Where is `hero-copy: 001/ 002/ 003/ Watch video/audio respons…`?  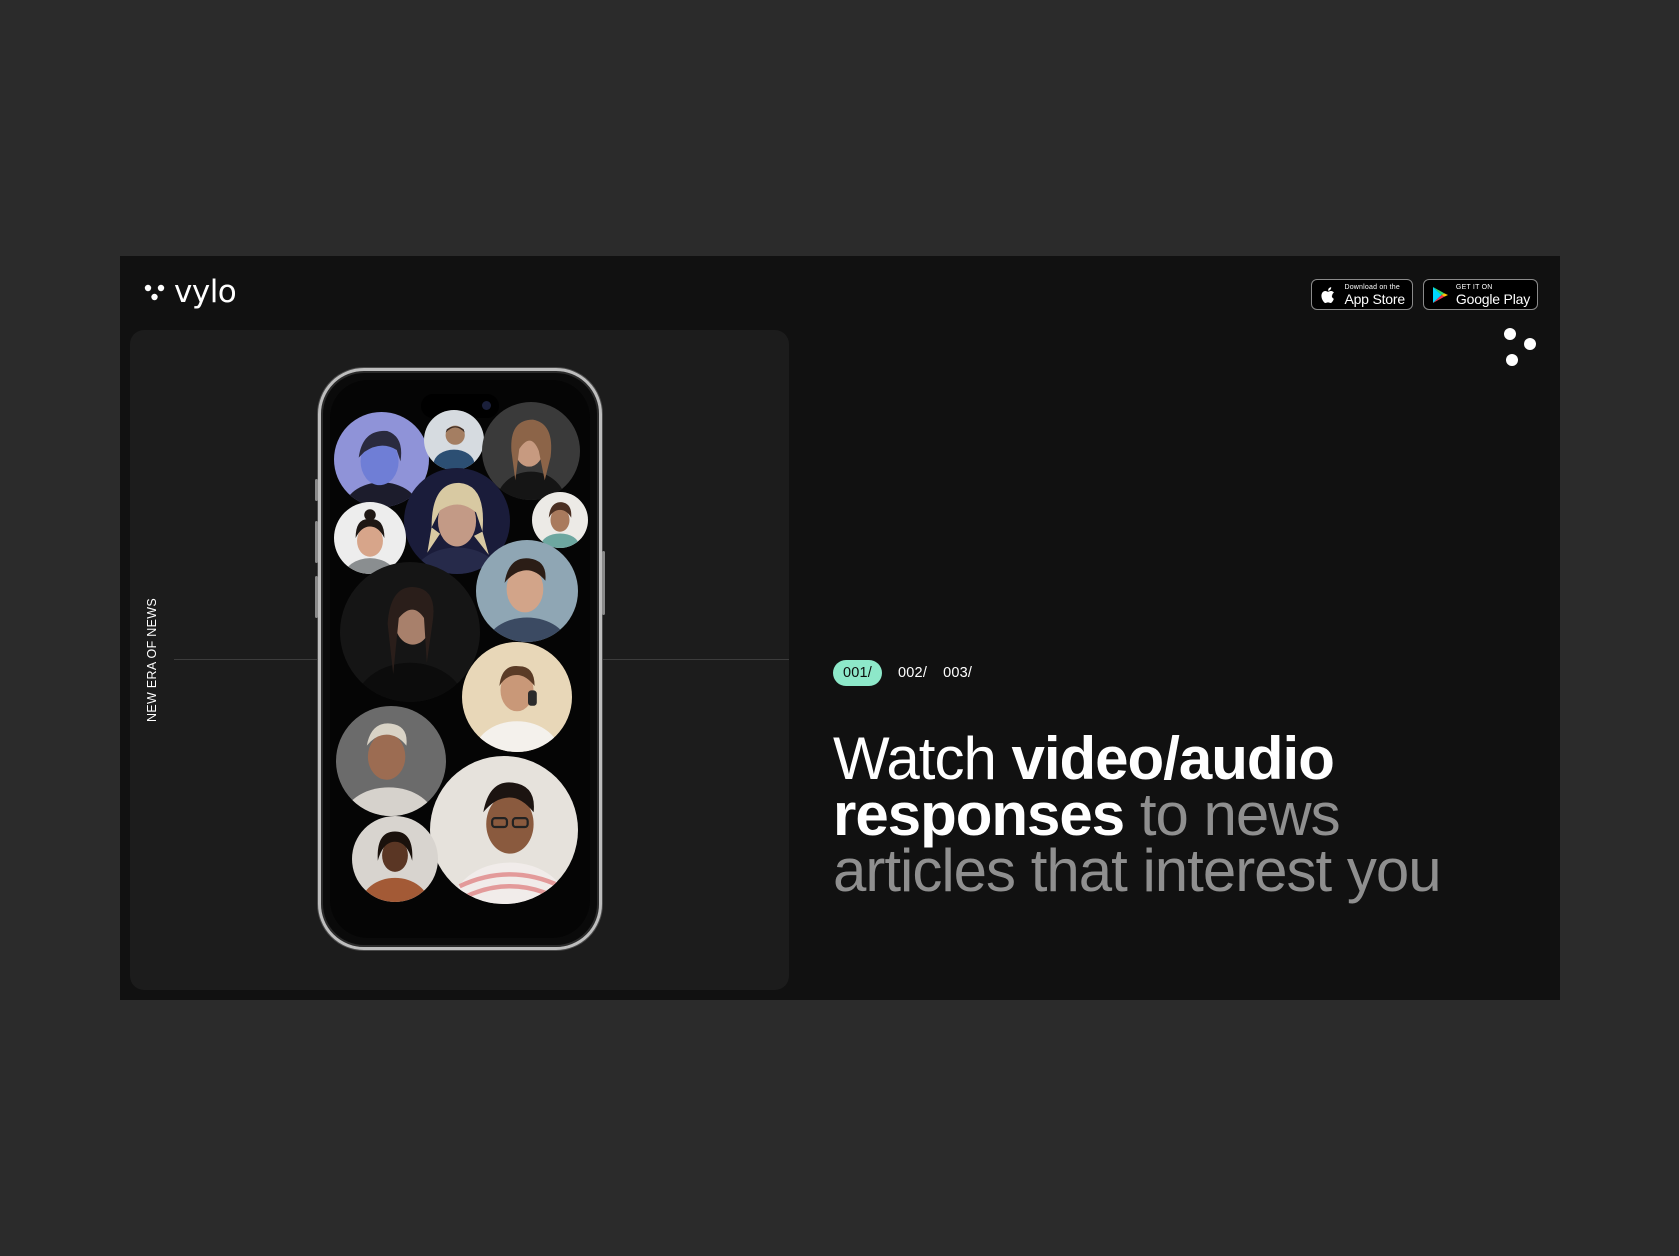 hero-copy: 001/ 002/ 003/ Watch video/audio respons… is located at coordinates (1153, 780).